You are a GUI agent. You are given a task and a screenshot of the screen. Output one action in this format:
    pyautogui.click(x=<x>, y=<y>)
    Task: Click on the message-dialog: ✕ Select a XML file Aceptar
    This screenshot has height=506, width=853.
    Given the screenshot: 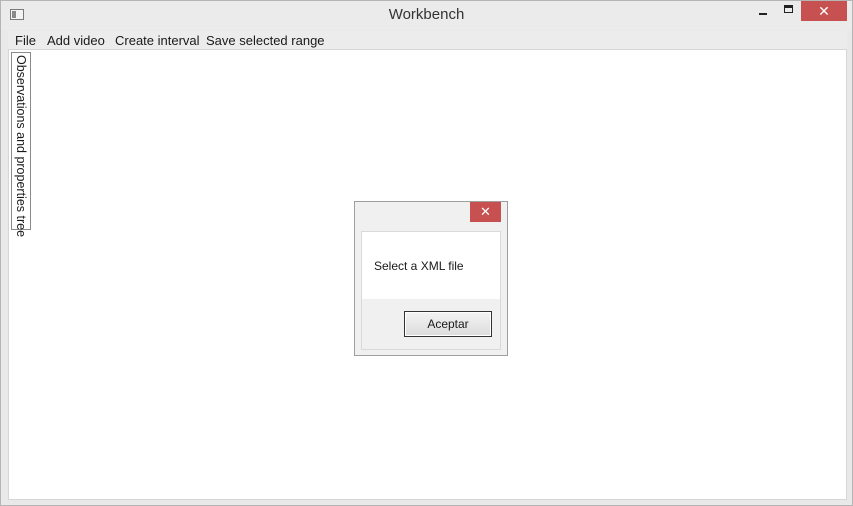 What is the action you would take?
    pyautogui.click(x=431, y=278)
    